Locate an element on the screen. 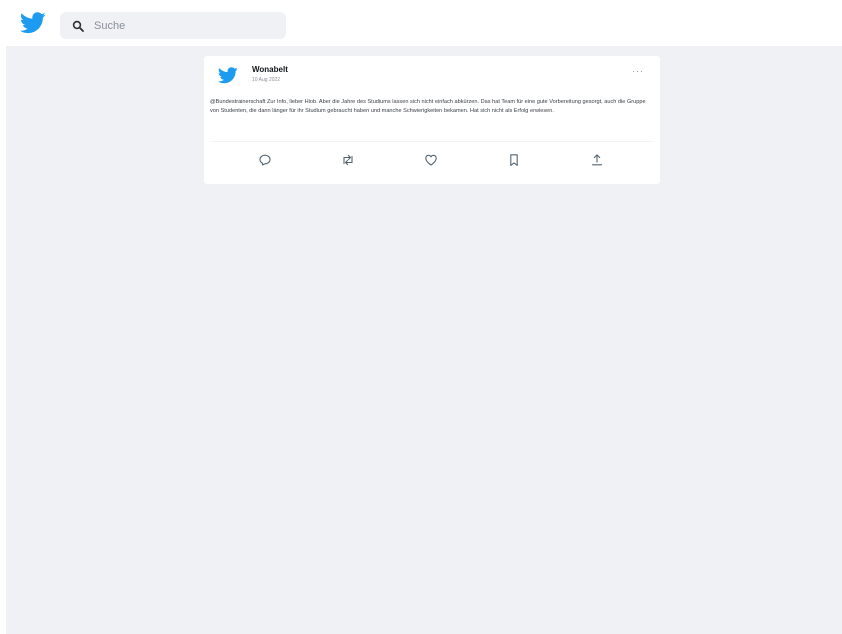 The image size is (842, 634). tweet-actions is located at coordinates (432, 161).